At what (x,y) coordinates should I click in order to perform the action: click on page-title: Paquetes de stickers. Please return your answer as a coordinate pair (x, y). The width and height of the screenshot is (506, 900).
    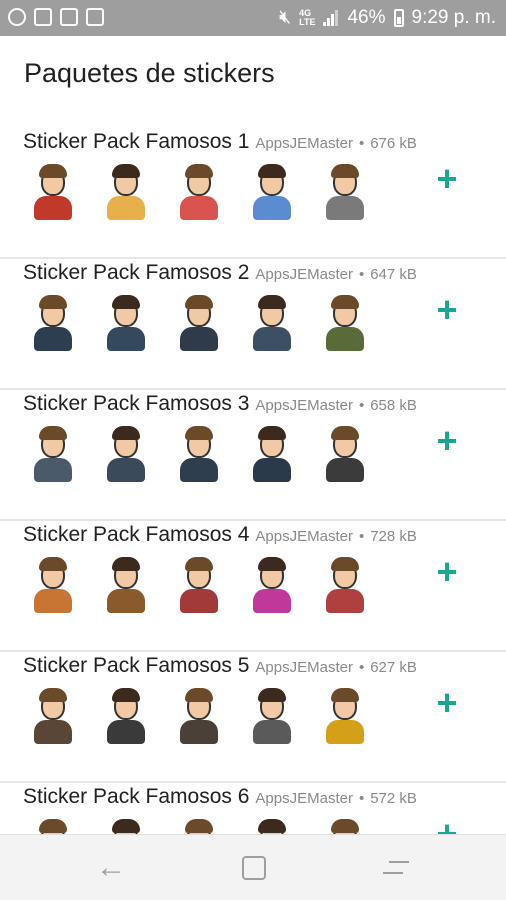
    Looking at the image, I should click on (149, 73).